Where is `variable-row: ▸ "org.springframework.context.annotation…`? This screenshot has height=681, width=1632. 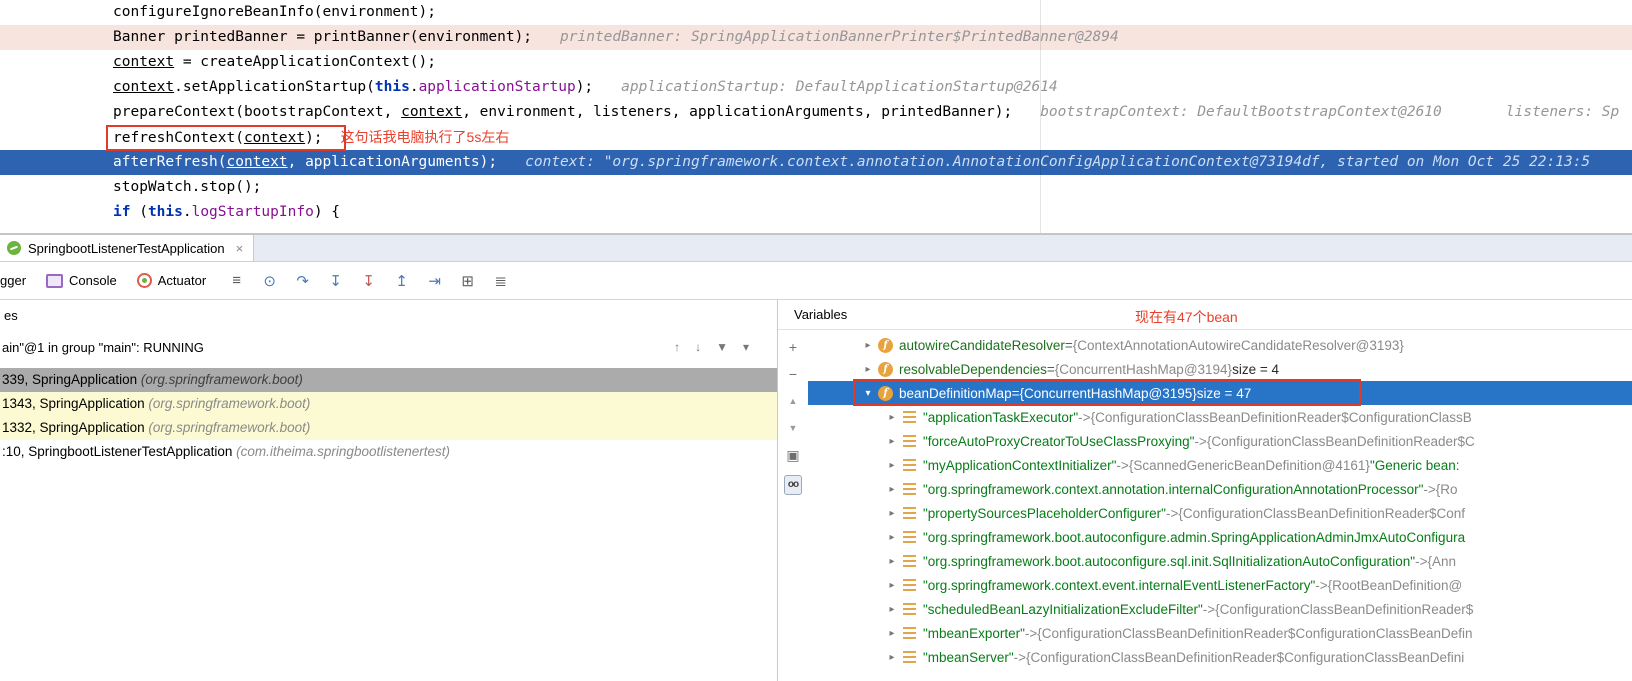 variable-row: ▸ "org.springframework.context.annotation… is located at coordinates (1220, 489).